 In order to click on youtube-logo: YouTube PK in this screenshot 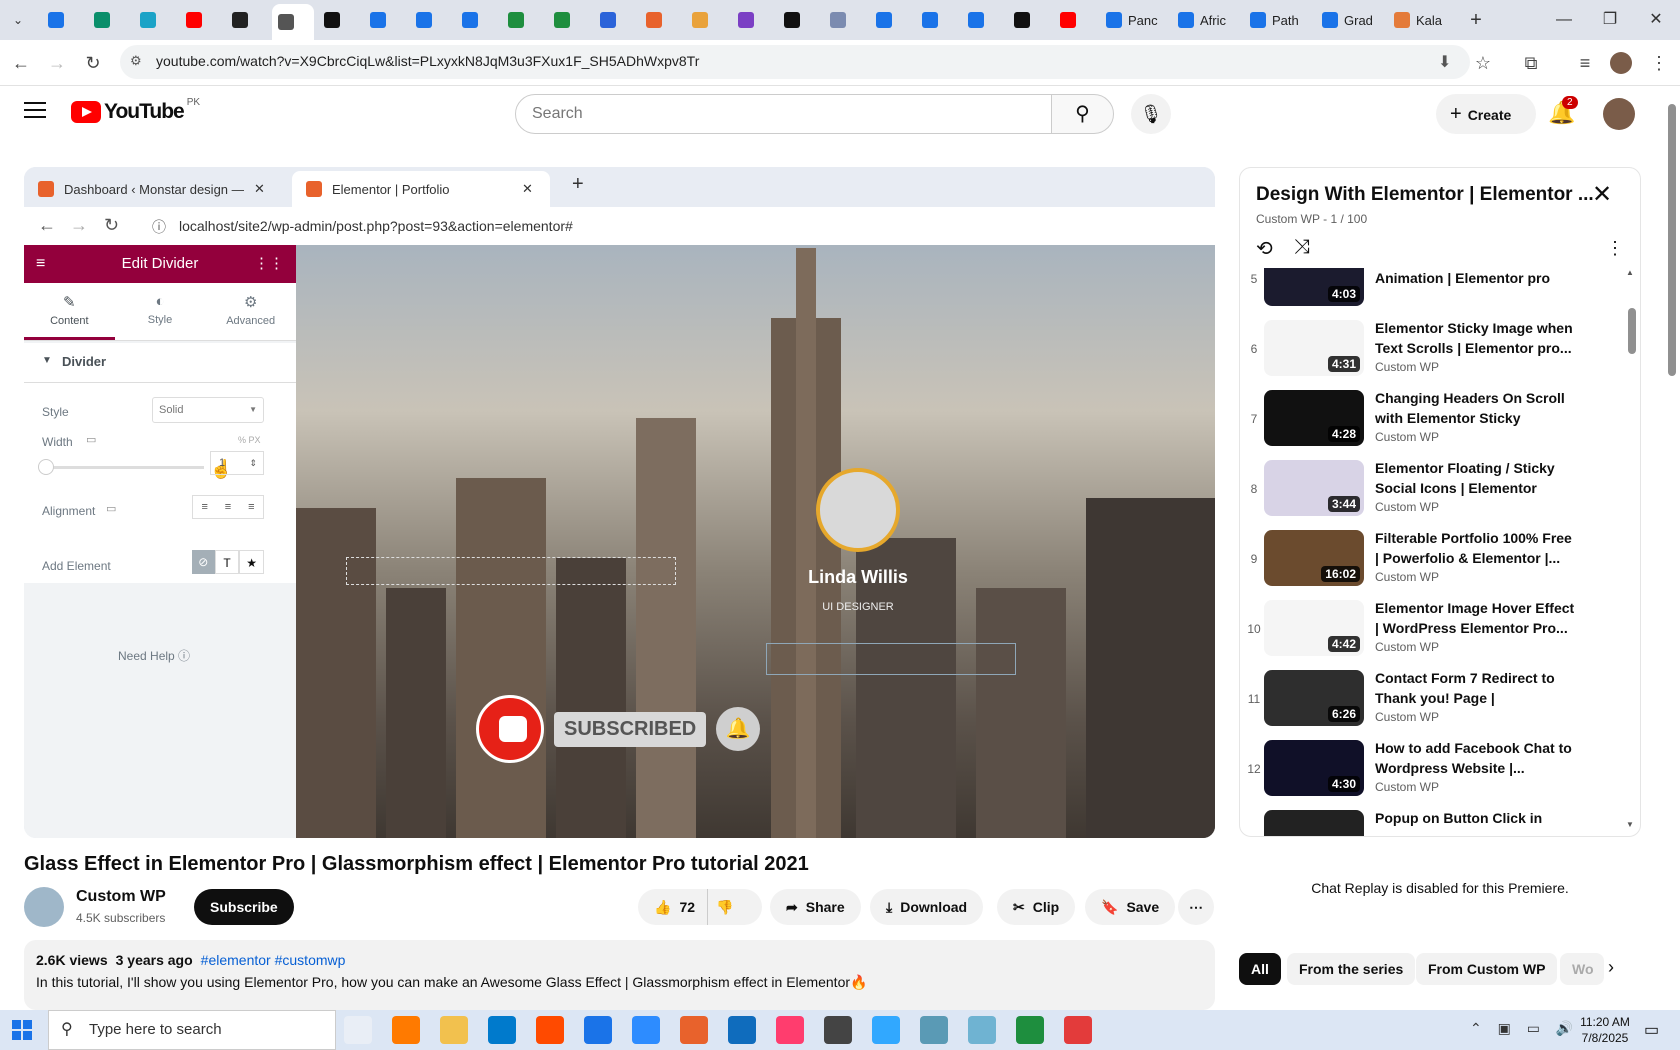, I will do `click(135, 110)`.